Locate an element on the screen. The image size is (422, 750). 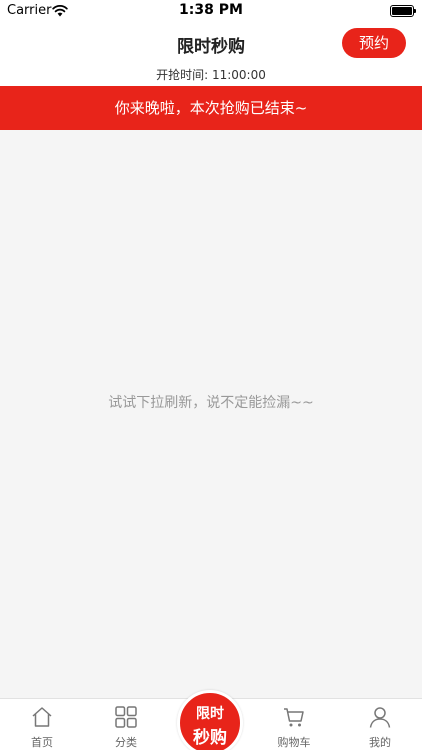
tab-category: 分类 is located at coordinates (126, 724).